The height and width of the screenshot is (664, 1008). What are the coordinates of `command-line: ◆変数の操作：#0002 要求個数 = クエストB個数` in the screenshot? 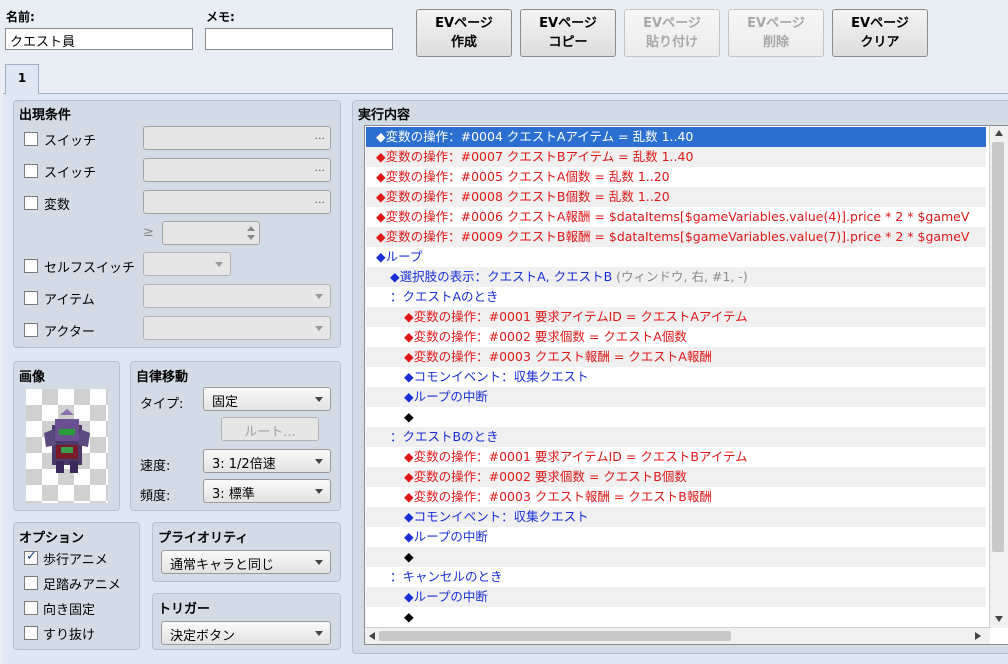 It's located at (676, 477).